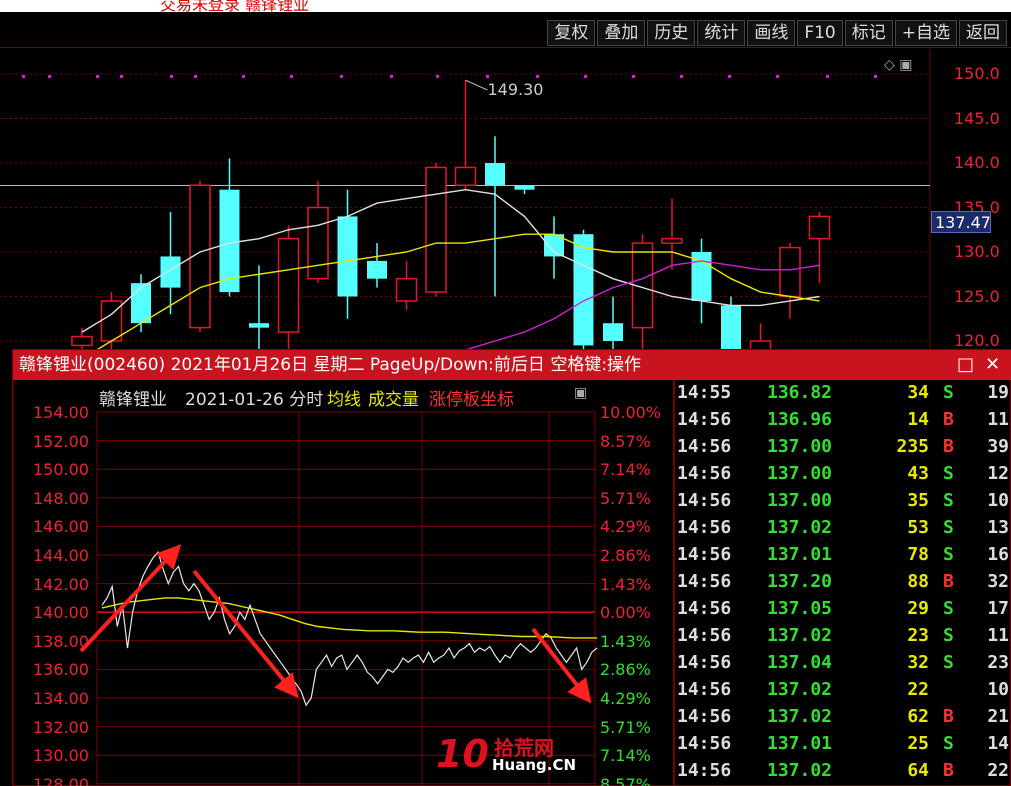 The width and height of the screenshot is (1011, 786). What do you see at coordinates (580, 393) in the screenshot?
I see `chart-option-icon: ▣` at bounding box center [580, 393].